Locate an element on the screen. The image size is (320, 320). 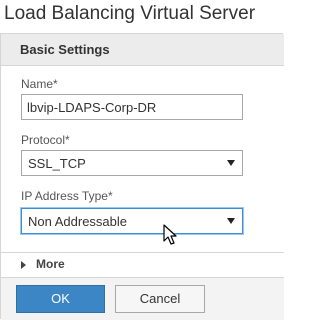
divider is located at coordinates (142, 252).